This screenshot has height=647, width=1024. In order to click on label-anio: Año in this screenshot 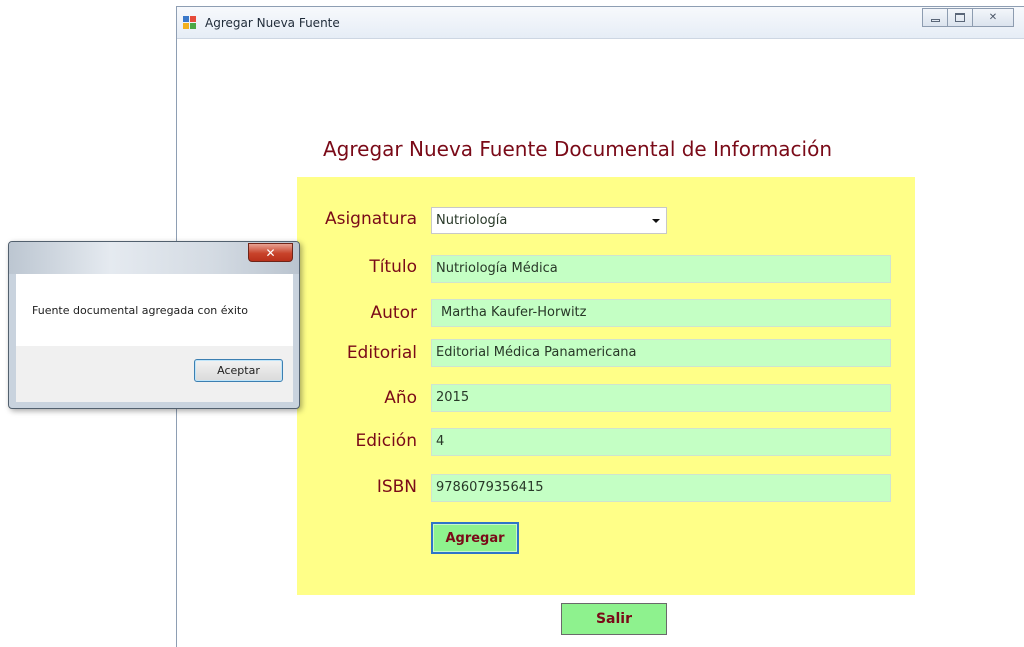, I will do `click(400, 398)`.